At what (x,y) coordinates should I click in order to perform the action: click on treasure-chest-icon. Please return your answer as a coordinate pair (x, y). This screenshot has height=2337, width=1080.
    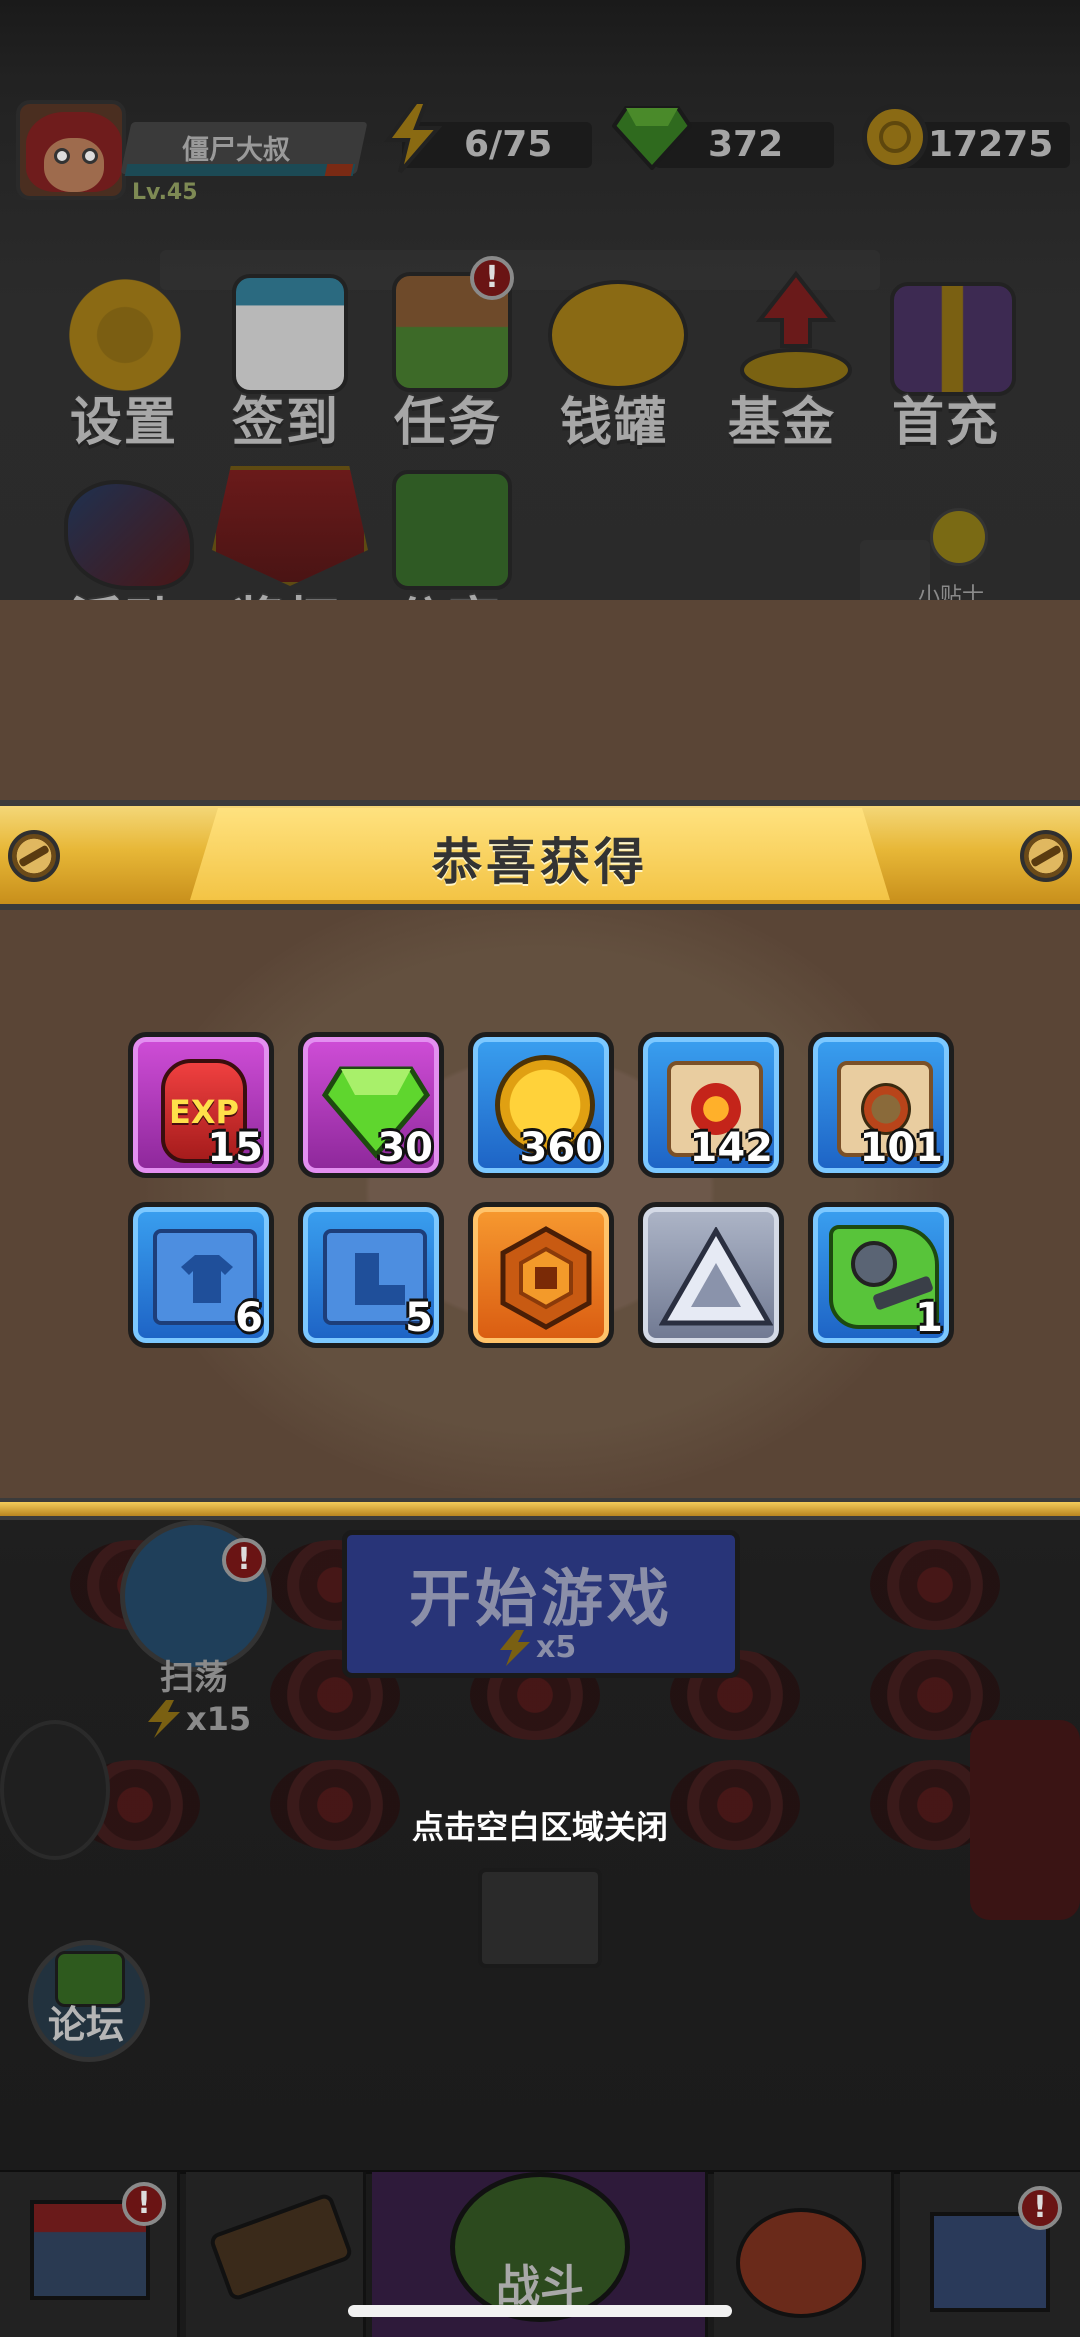
    Looking at the image, I should click on (540, 1918).